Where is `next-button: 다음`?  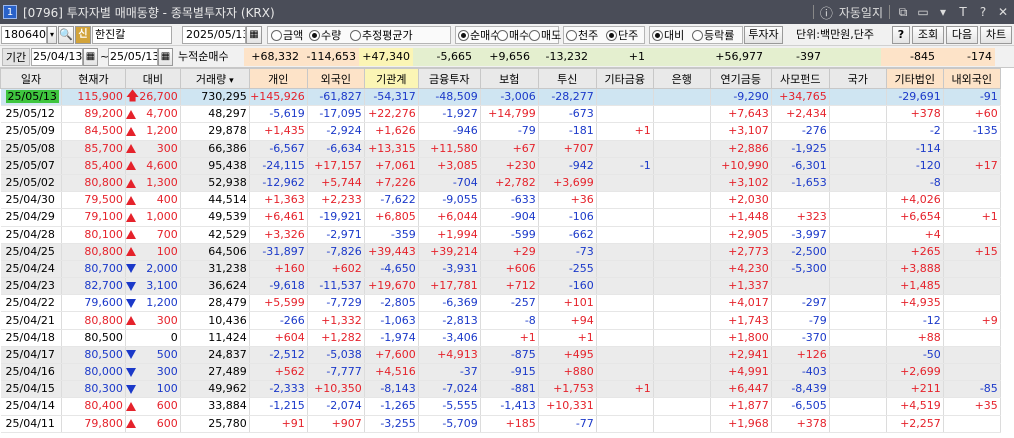 next-button: 다음 is located at coordinates (962, 35).